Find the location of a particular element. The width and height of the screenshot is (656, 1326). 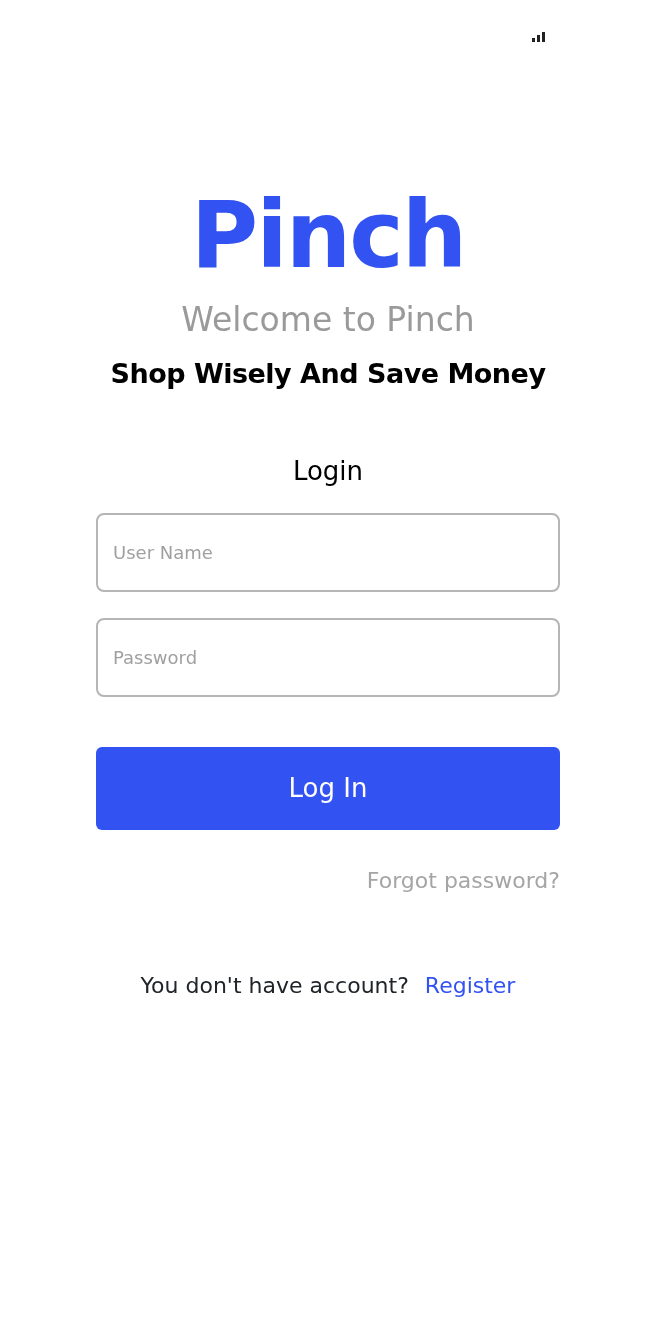

password-field: Password is located at coordinates (328, 658).